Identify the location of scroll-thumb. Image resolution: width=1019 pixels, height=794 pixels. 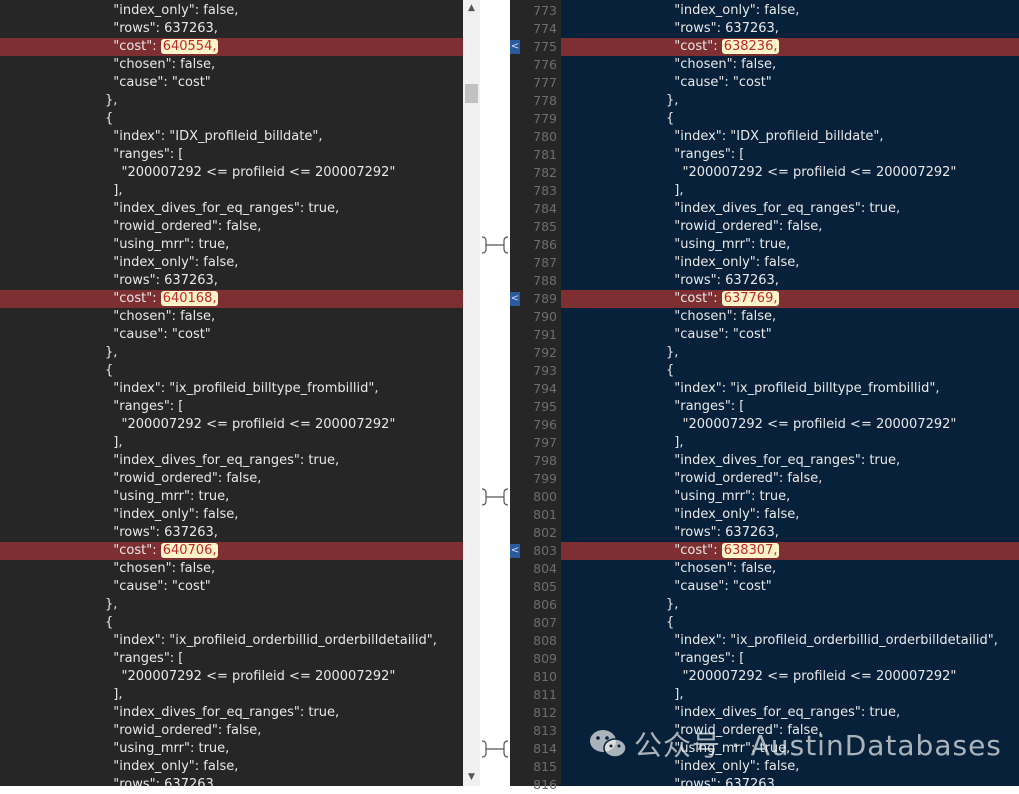
(471, 93).